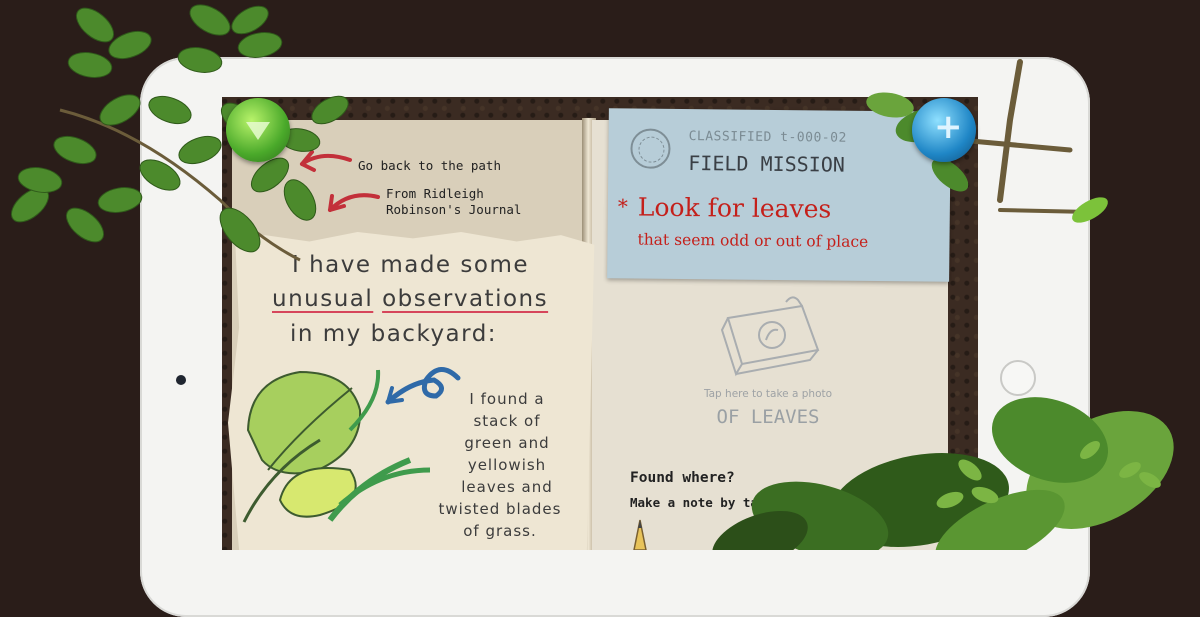  Describe the element at coordinates (326, 161) in the screenshot. I see `back-arrow-icon` at that location.